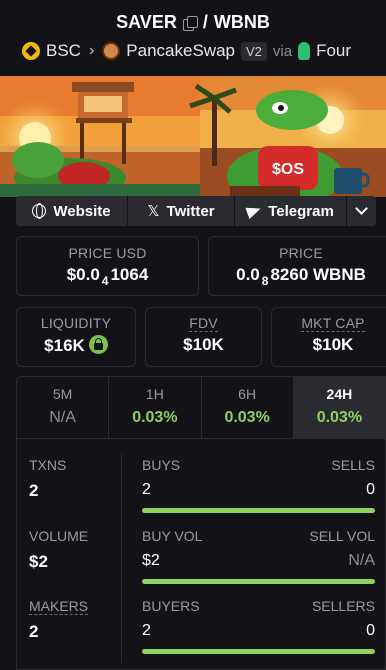  Describe the element at coordinates (154, 394) in the screenshot. I see `tab-1h-label: 1H` at that location.